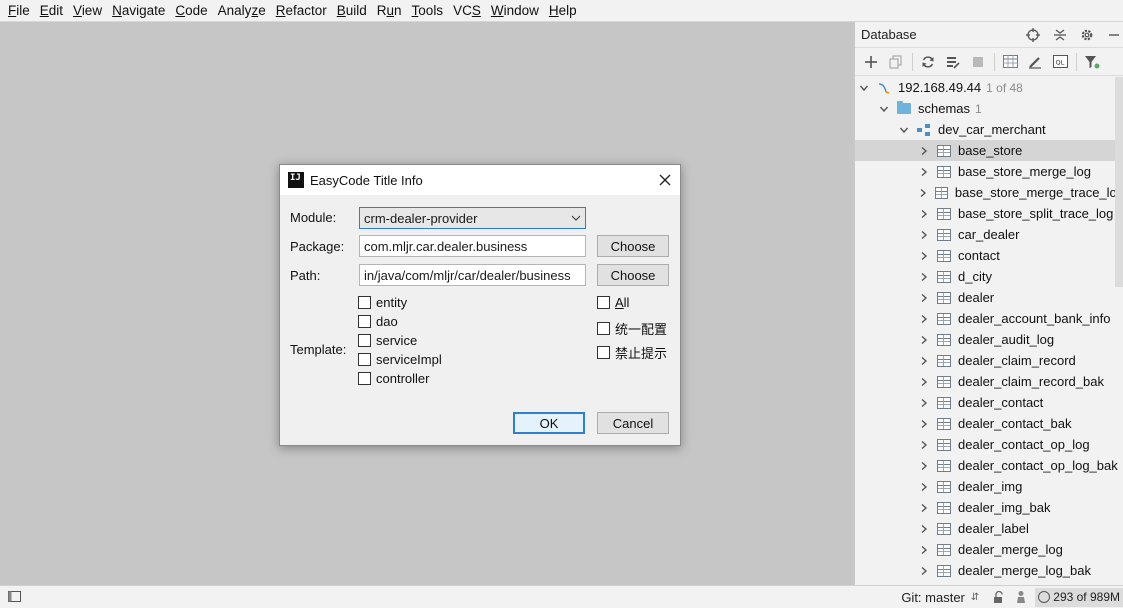  Describe the element at coordinates (1060, 62) in the screenshot. I see `console-icon: QL` at that location.